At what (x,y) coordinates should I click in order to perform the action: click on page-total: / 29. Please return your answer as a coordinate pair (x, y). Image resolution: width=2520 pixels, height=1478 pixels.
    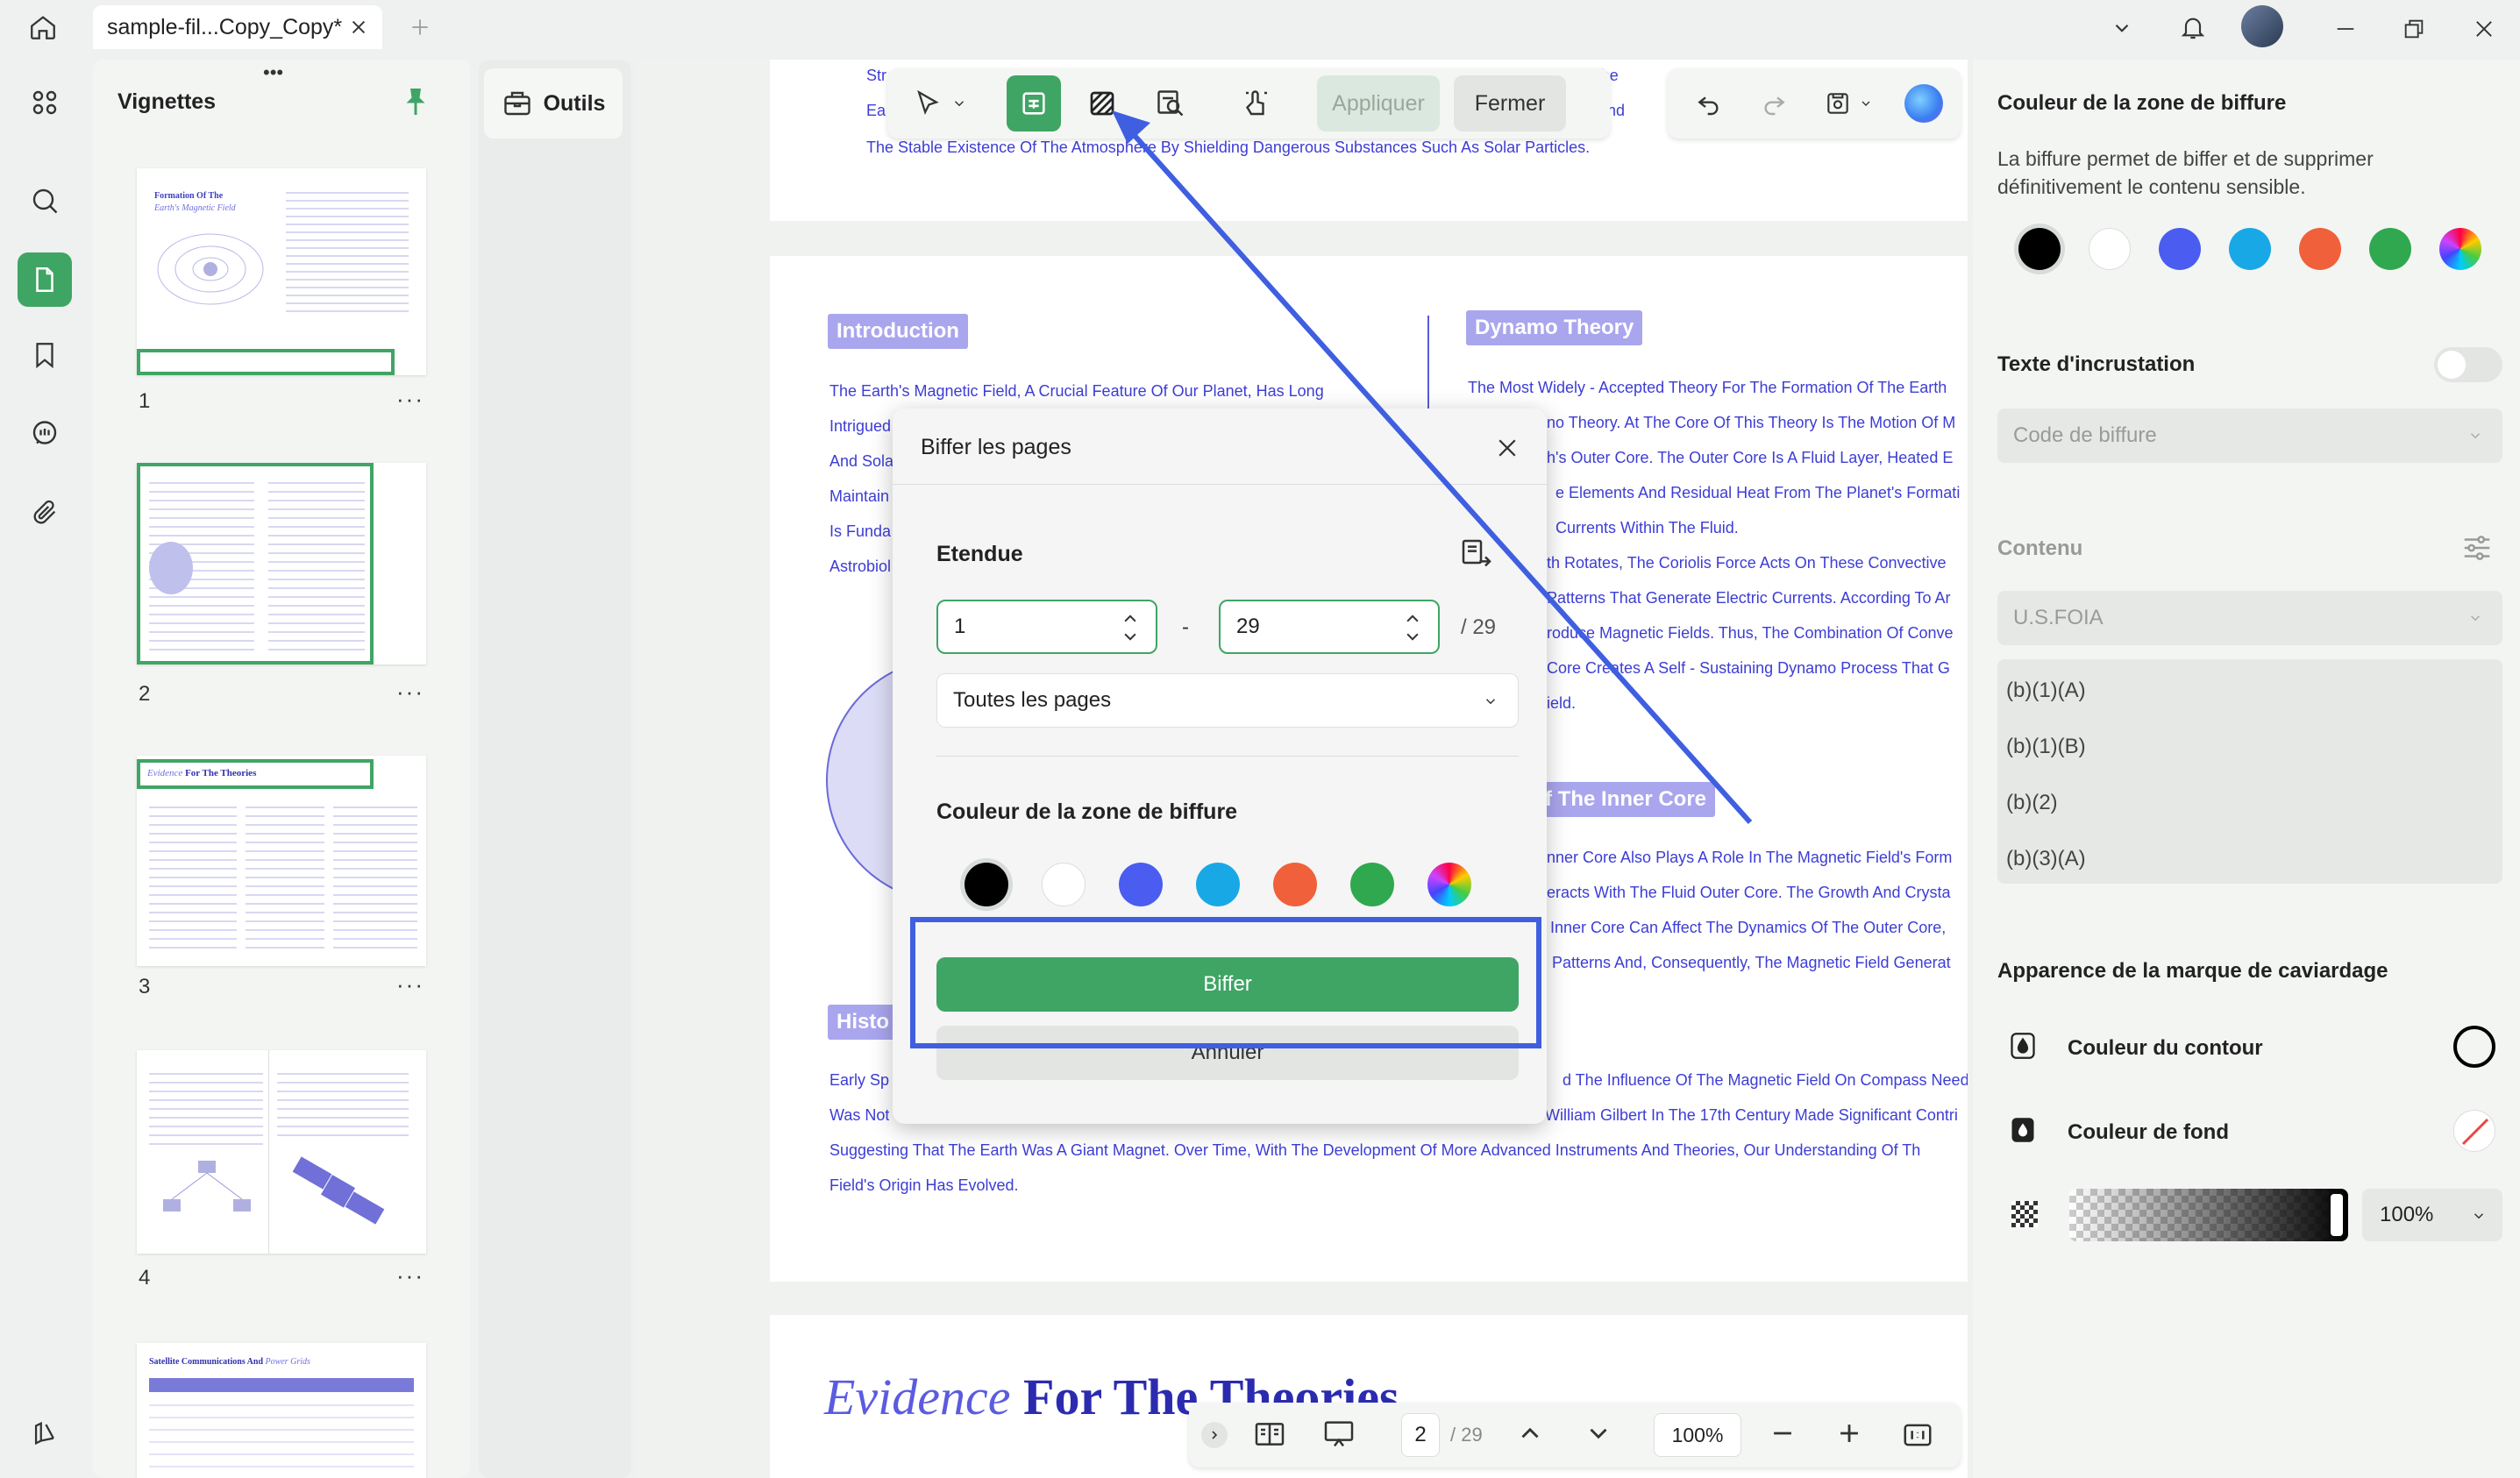
    Looking at the image, I should click on (1466, 1435).